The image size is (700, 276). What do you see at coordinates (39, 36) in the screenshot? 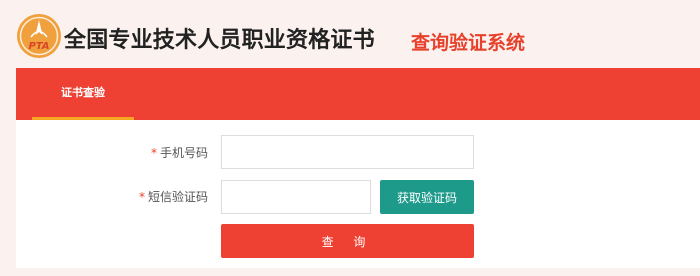
I see `pta-logo-icon: PTA` at bounding box center [39, 36].